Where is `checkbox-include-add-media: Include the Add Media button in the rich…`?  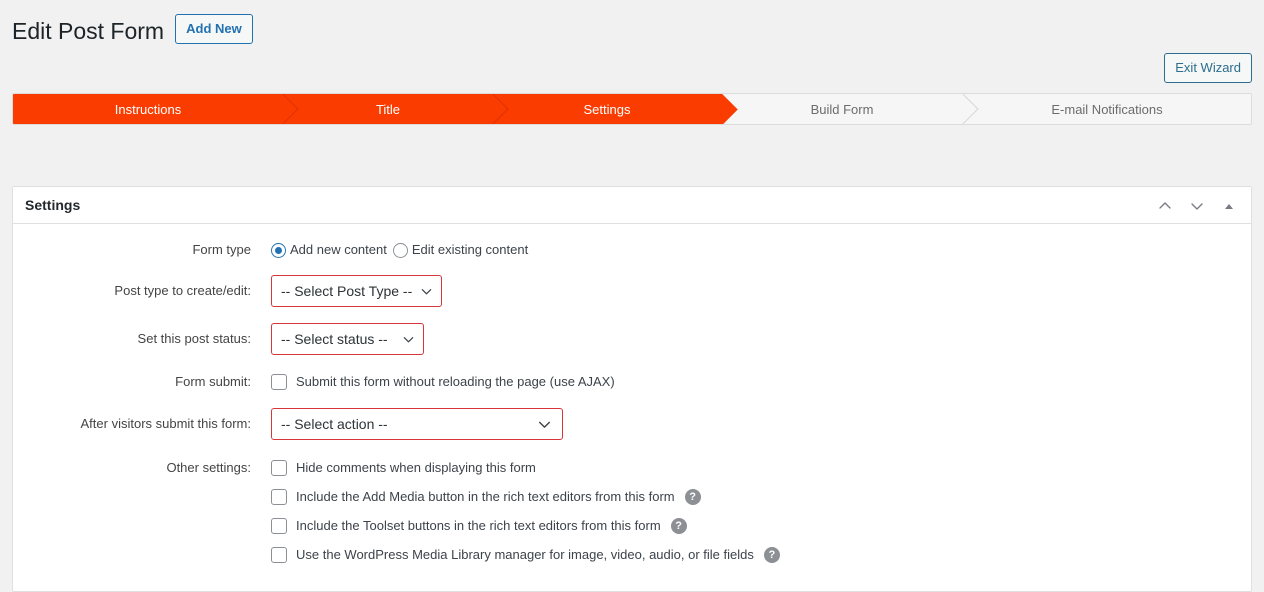 checkbox-include-add-media: Include the Add Media button in the rich… is located at coordinates (761, 497).